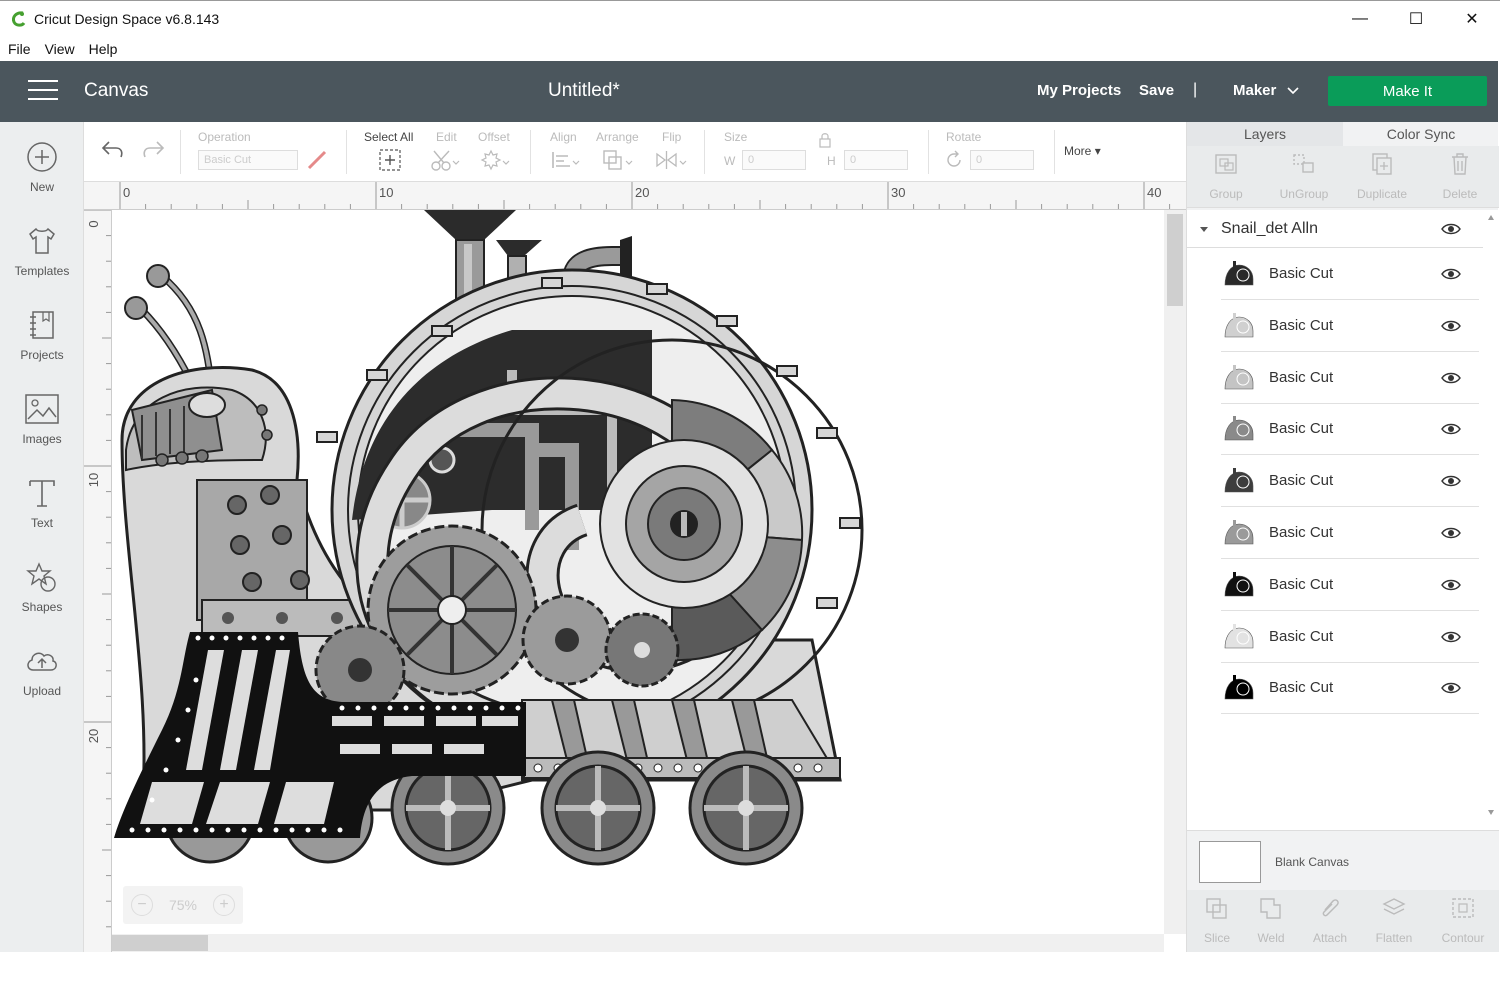  I want to click on nav-images: Images, so click(42, 420).